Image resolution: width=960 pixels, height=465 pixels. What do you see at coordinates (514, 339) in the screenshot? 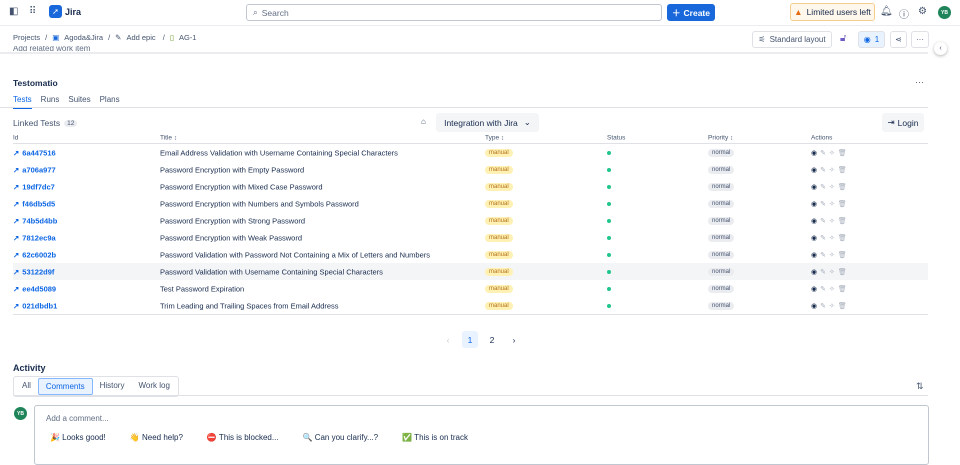
I see `next-page-icon: ›` at bounding box center [514, 339].